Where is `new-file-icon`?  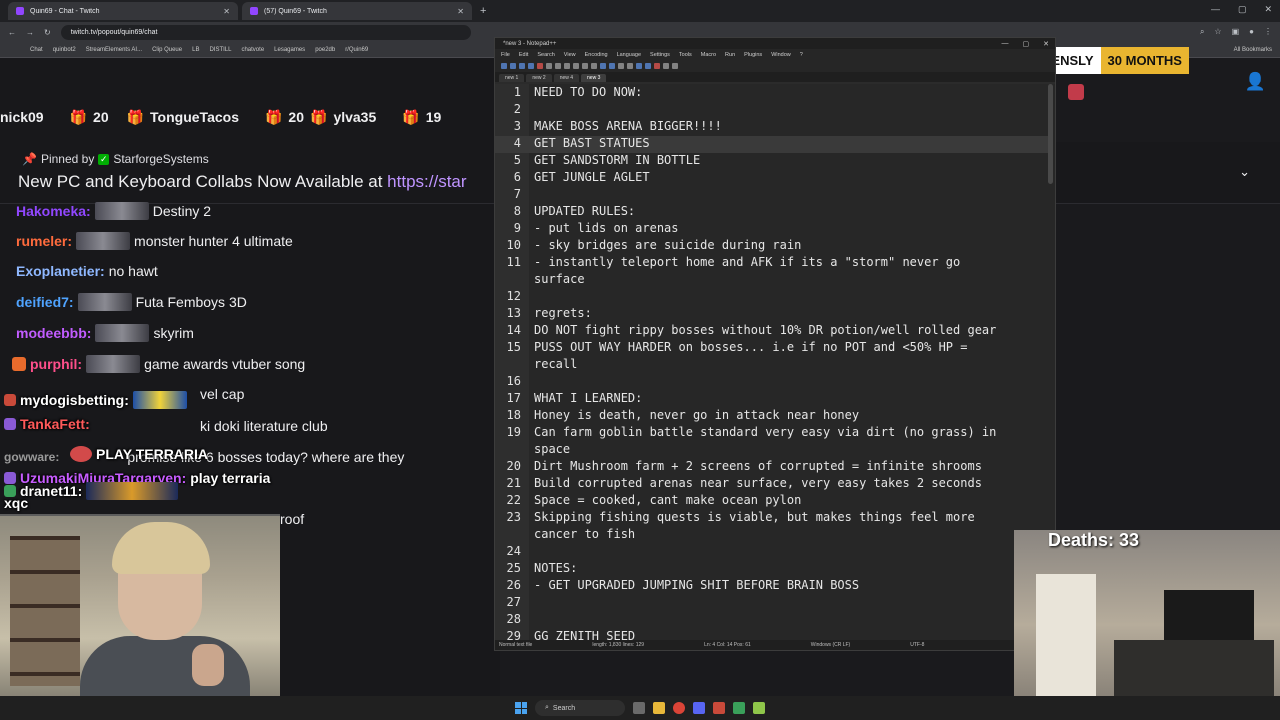 new-file-icon is located at coordinates (504, 66).